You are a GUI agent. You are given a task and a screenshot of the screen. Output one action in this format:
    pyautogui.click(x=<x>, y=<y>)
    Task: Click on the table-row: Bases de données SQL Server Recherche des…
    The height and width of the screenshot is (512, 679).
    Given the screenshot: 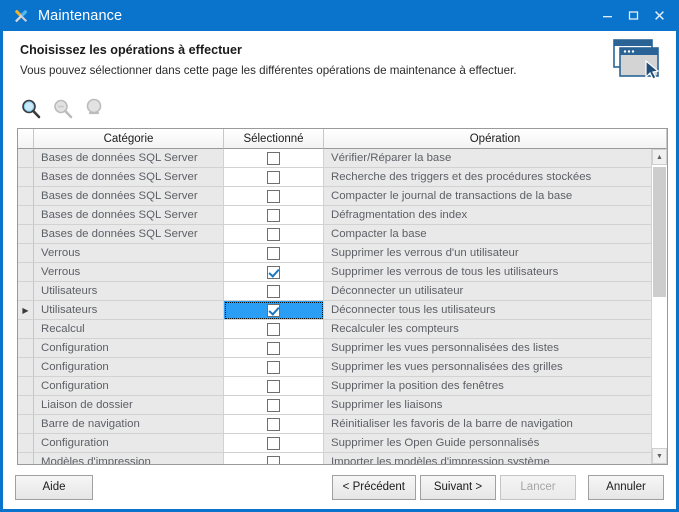 What is the action you would take?
    pyautogui.click(x=334, y=177)
    